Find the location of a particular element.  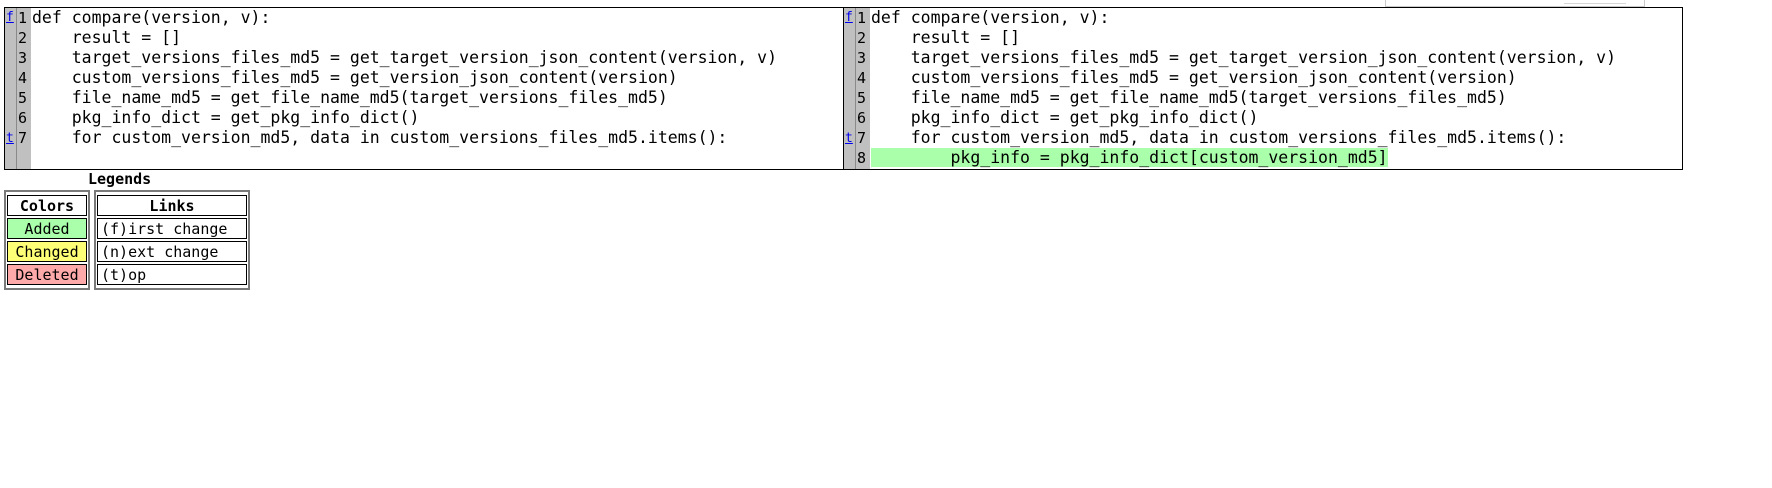

legend-link-top: (t)op is located at coordinates (172, 274).